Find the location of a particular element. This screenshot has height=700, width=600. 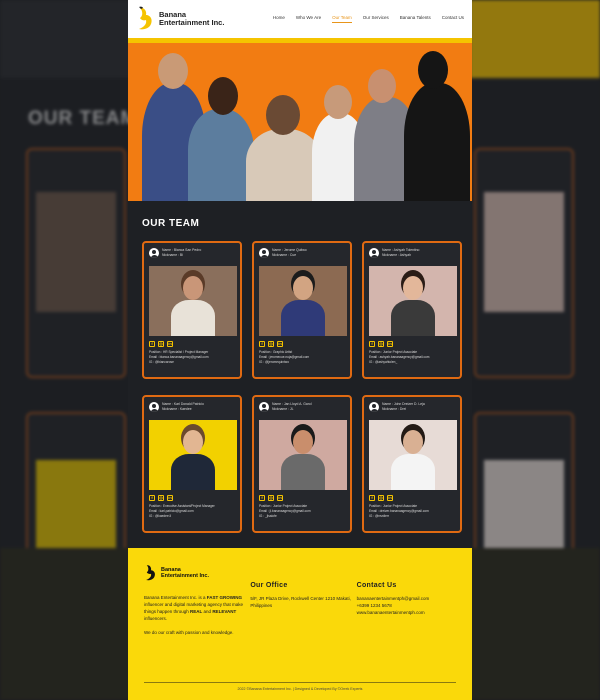

about-text-3: and is located at coordinates (207, 611).